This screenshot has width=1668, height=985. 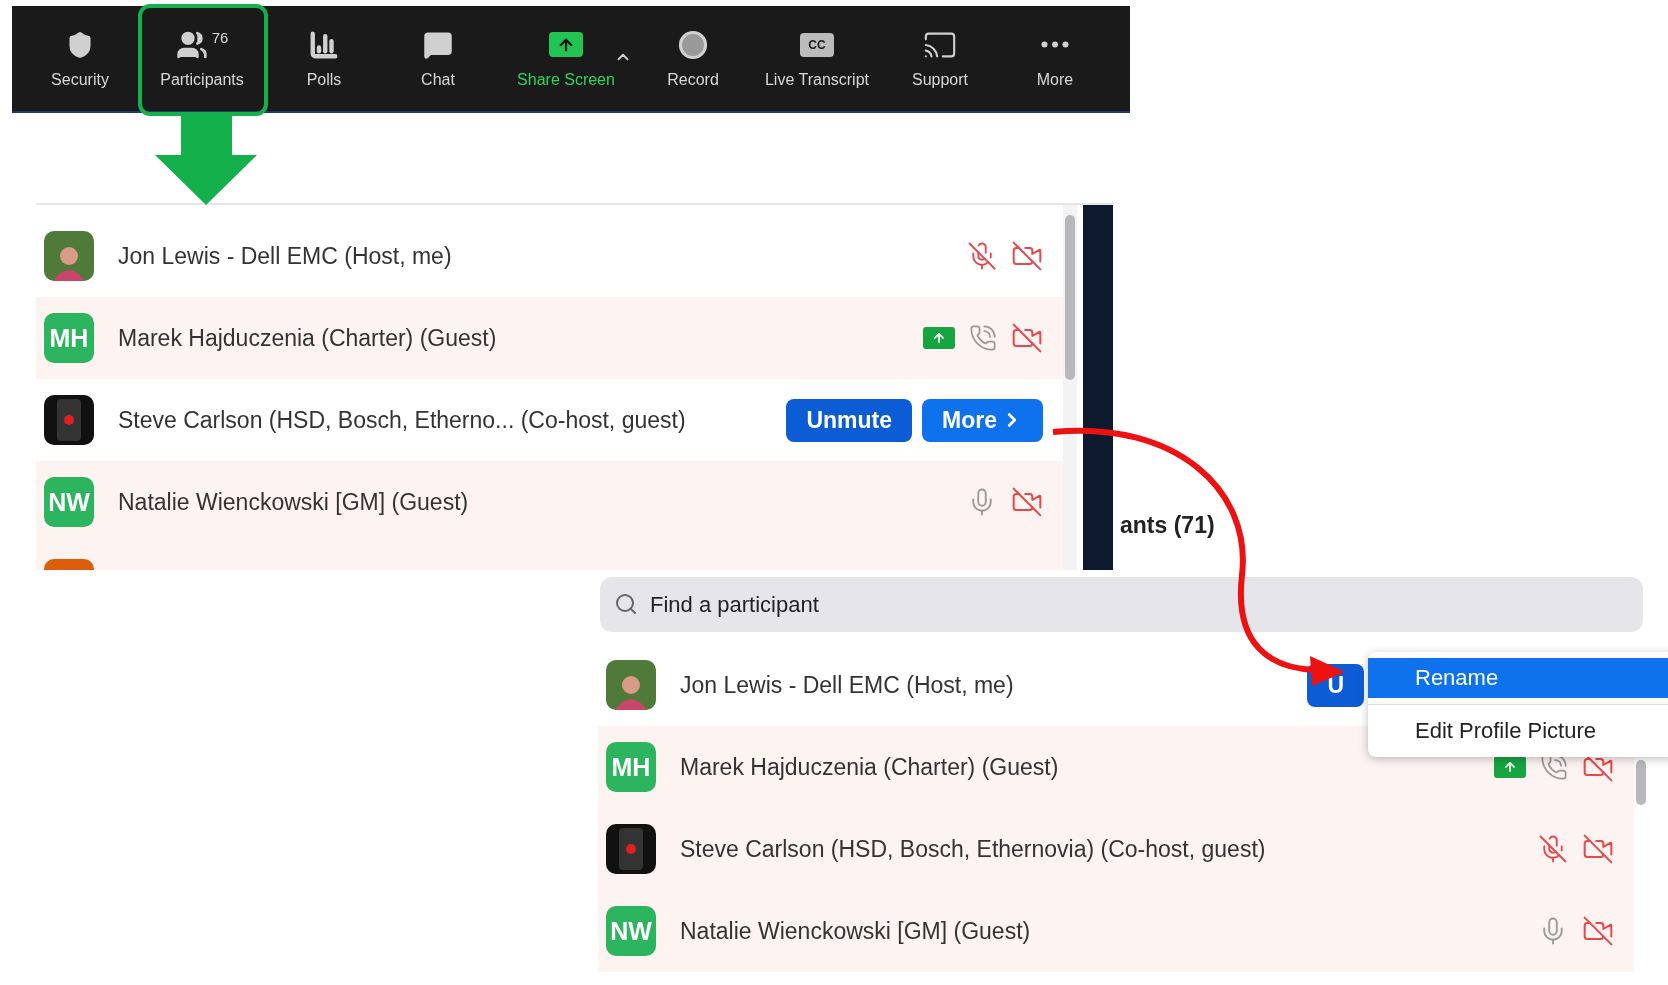 I want to click on bar-chart-icon, so click(x=324, y=44).